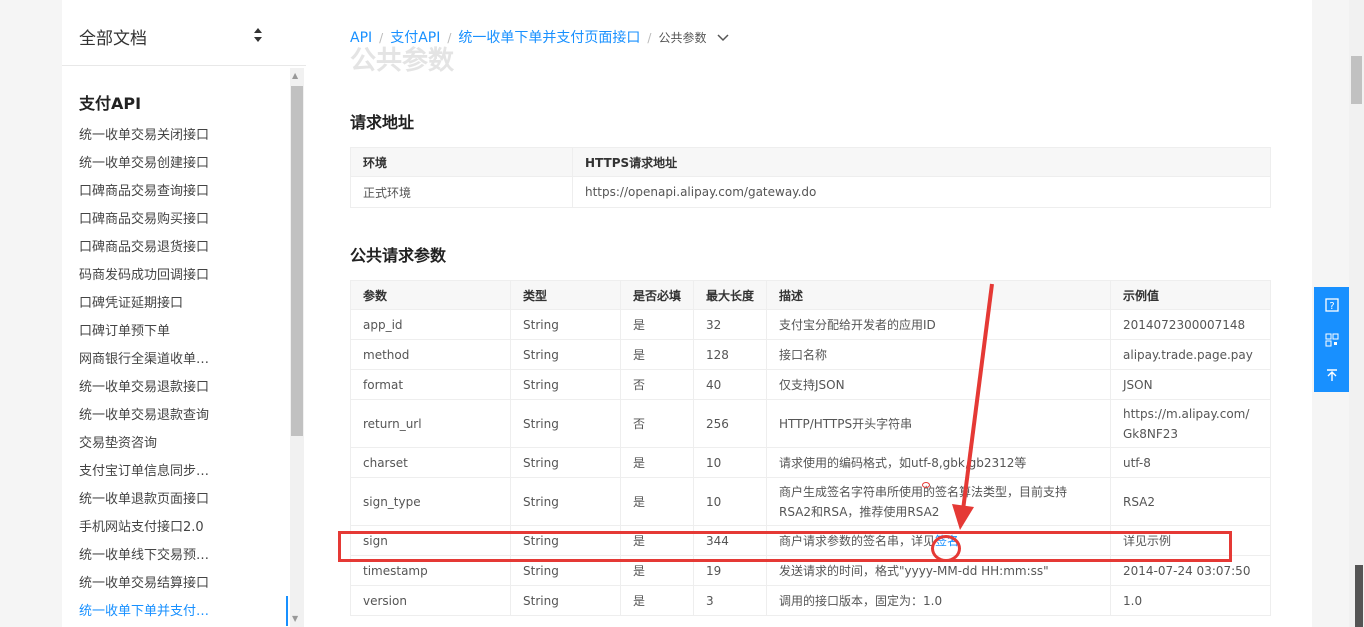 This screenshot has height=627, width=1364. I want to click on table-cell: 128, so click(730, 354).